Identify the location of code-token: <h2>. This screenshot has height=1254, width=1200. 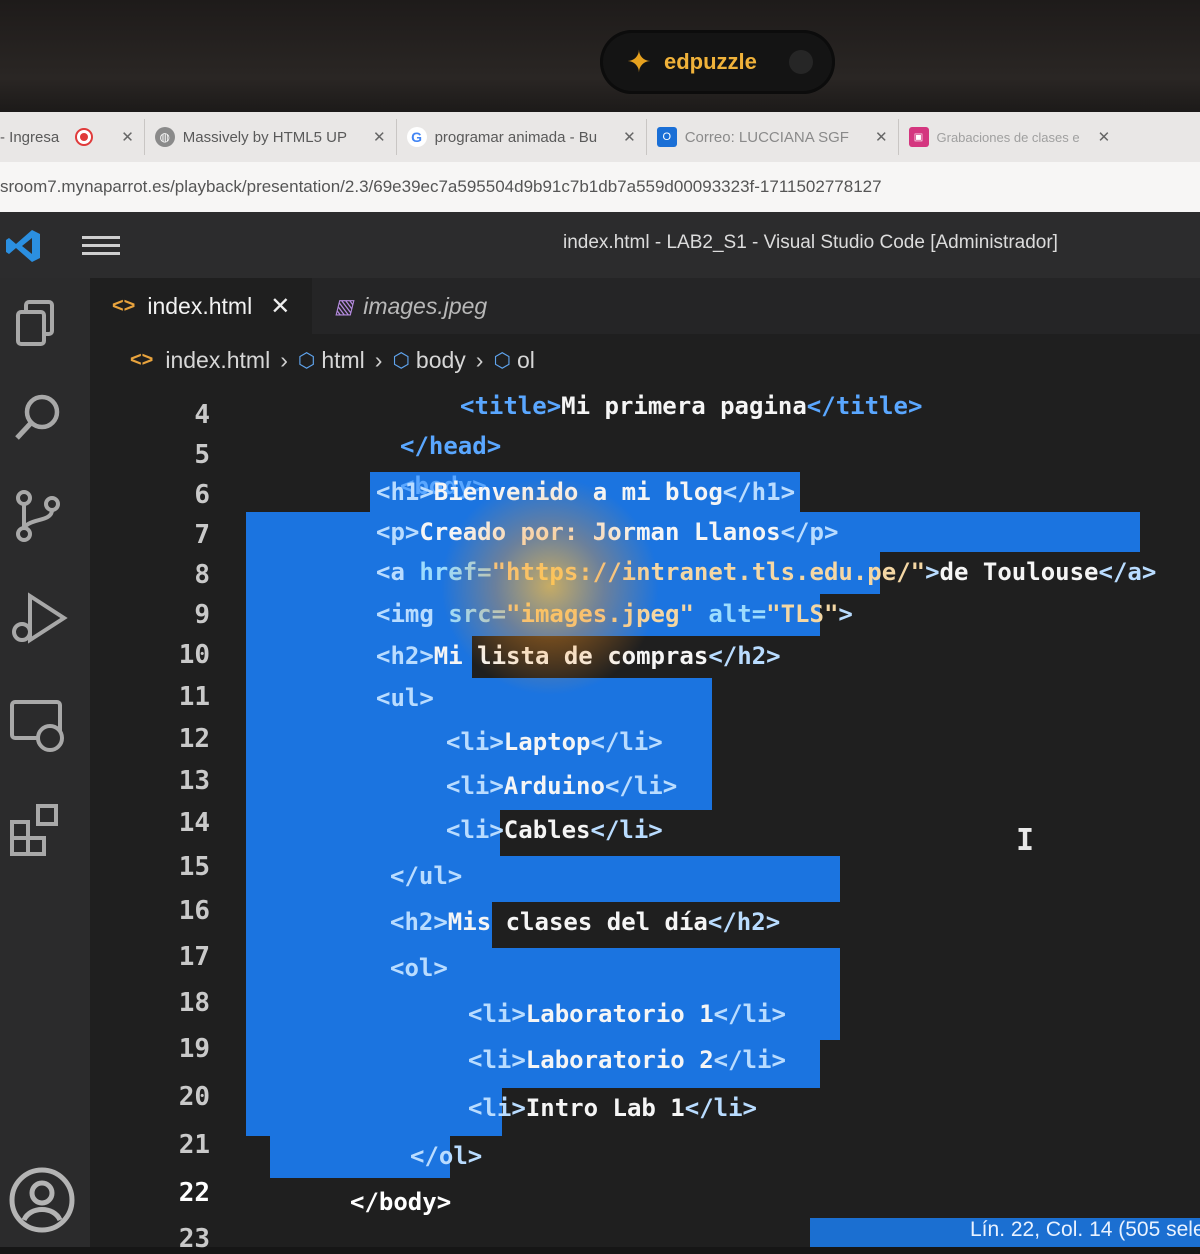
(419, 922).